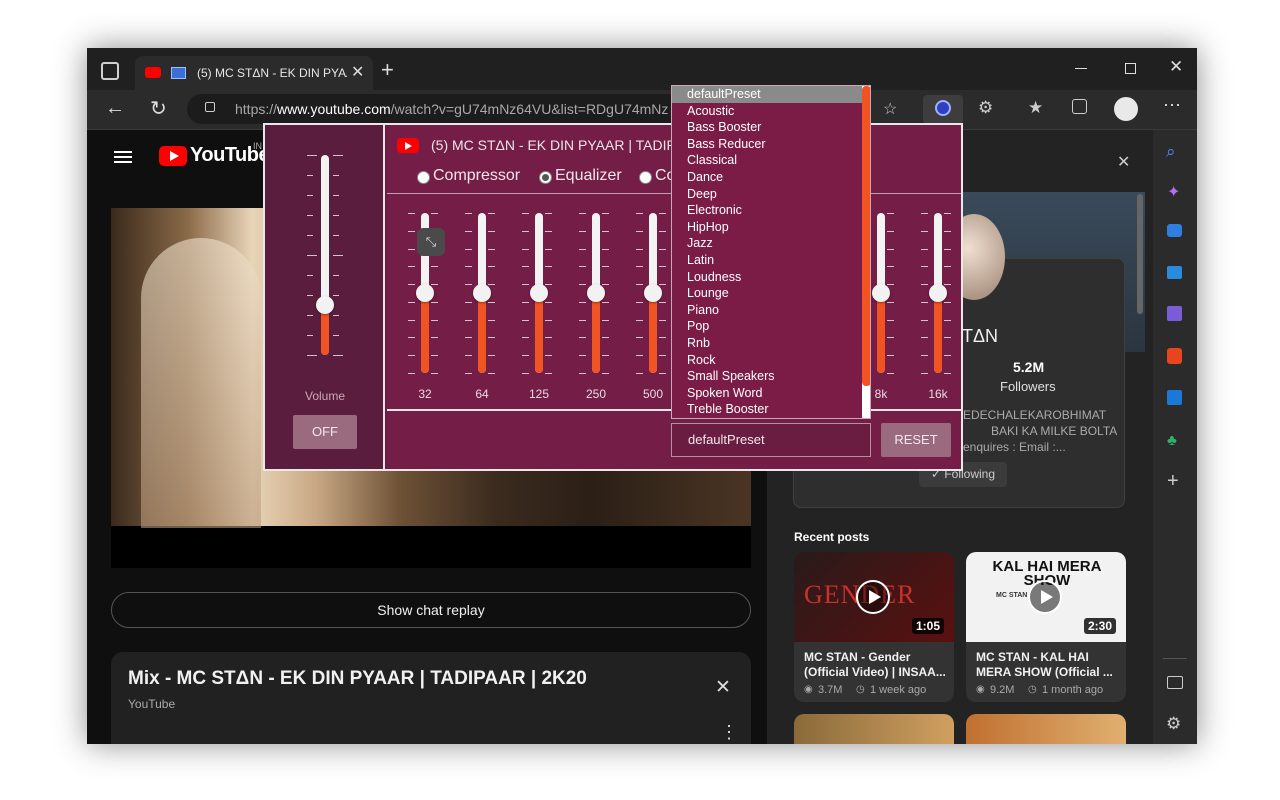 Image resolution: width=1280 pixels, height=800 pixels. What do you see at coordinates (771, 360) in the screenshot?
I see `preset-option: Rock` at bounding box center [771, 360].